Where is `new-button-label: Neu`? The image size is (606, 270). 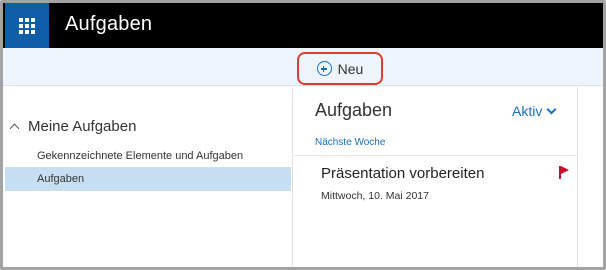 new-button-label: Neu is located at coordinates (350, 68).